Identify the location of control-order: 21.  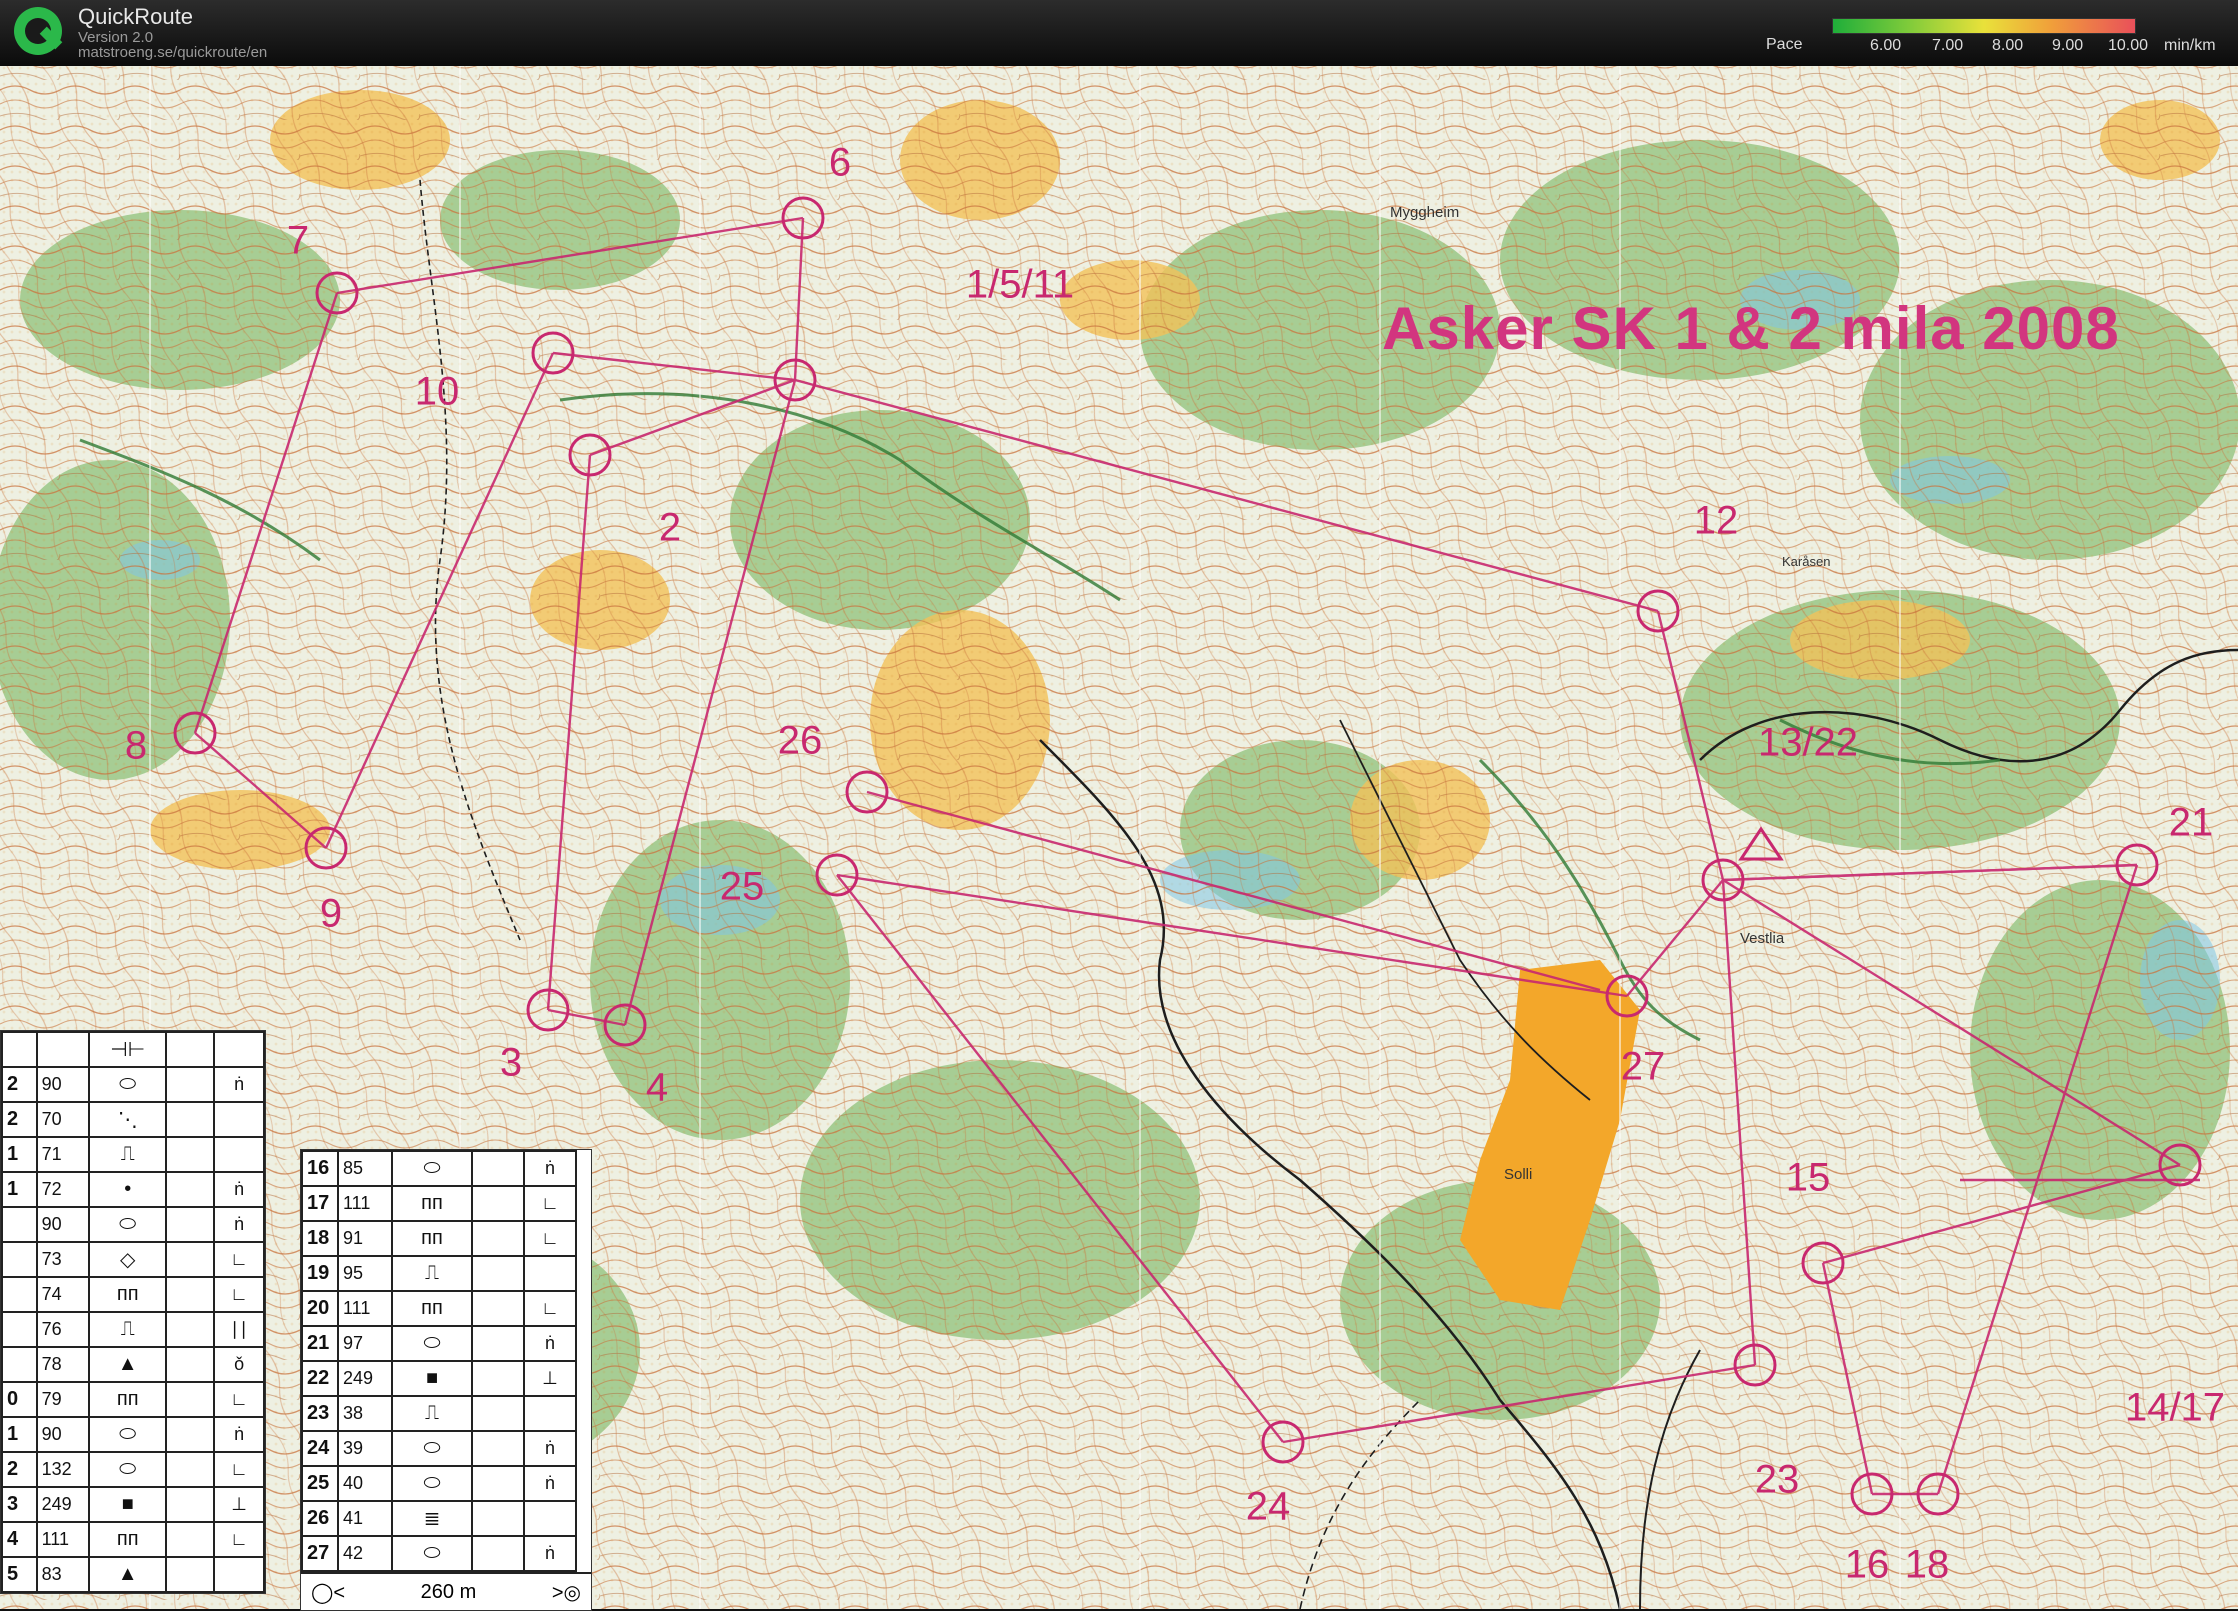
(320, 1343).